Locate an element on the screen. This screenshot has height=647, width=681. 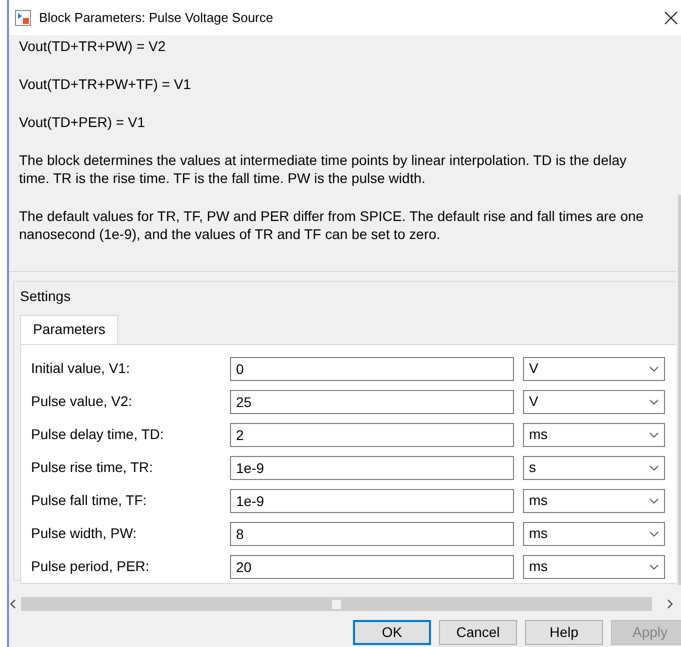
close-icon is located at coordinates (671, 17).